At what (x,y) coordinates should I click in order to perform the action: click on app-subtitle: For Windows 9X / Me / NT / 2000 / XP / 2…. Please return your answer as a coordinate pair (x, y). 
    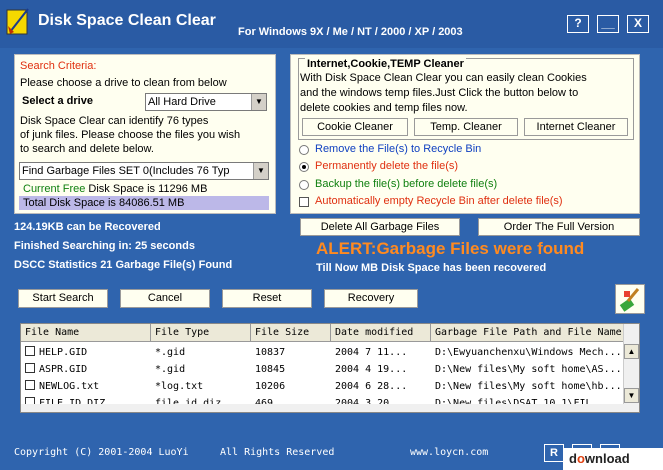
    Looking at the image, I should click on (350, 32).